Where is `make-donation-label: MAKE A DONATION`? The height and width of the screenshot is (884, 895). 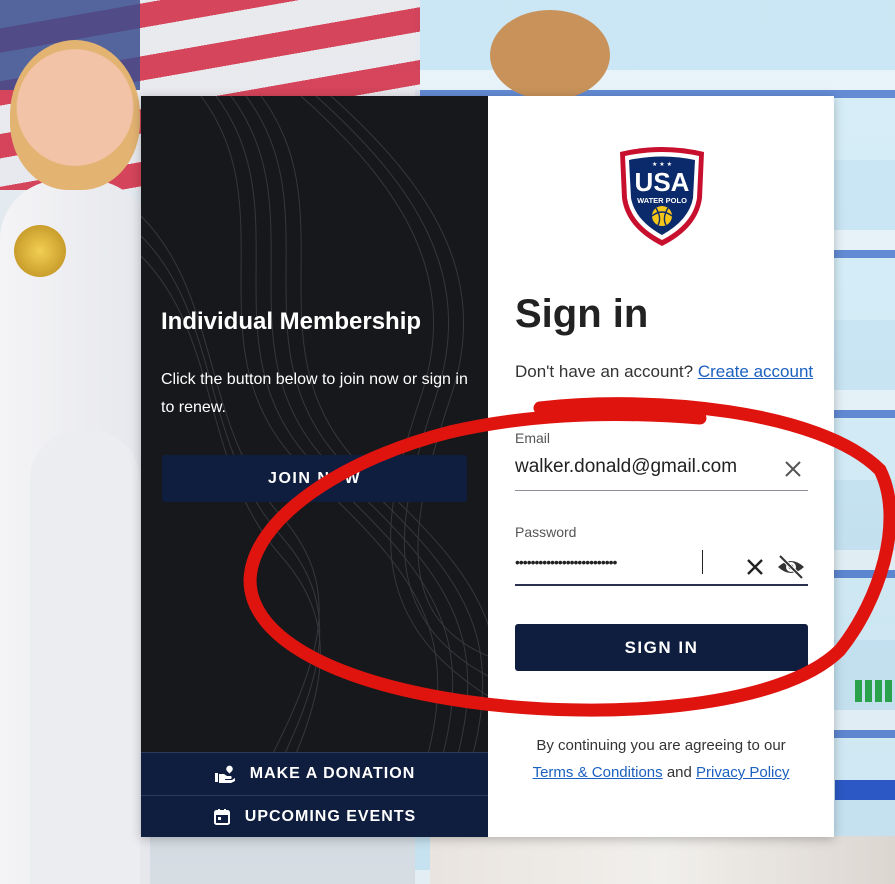
make-donation-label: MAKE A DONATION is located at coordinates (332, 773).